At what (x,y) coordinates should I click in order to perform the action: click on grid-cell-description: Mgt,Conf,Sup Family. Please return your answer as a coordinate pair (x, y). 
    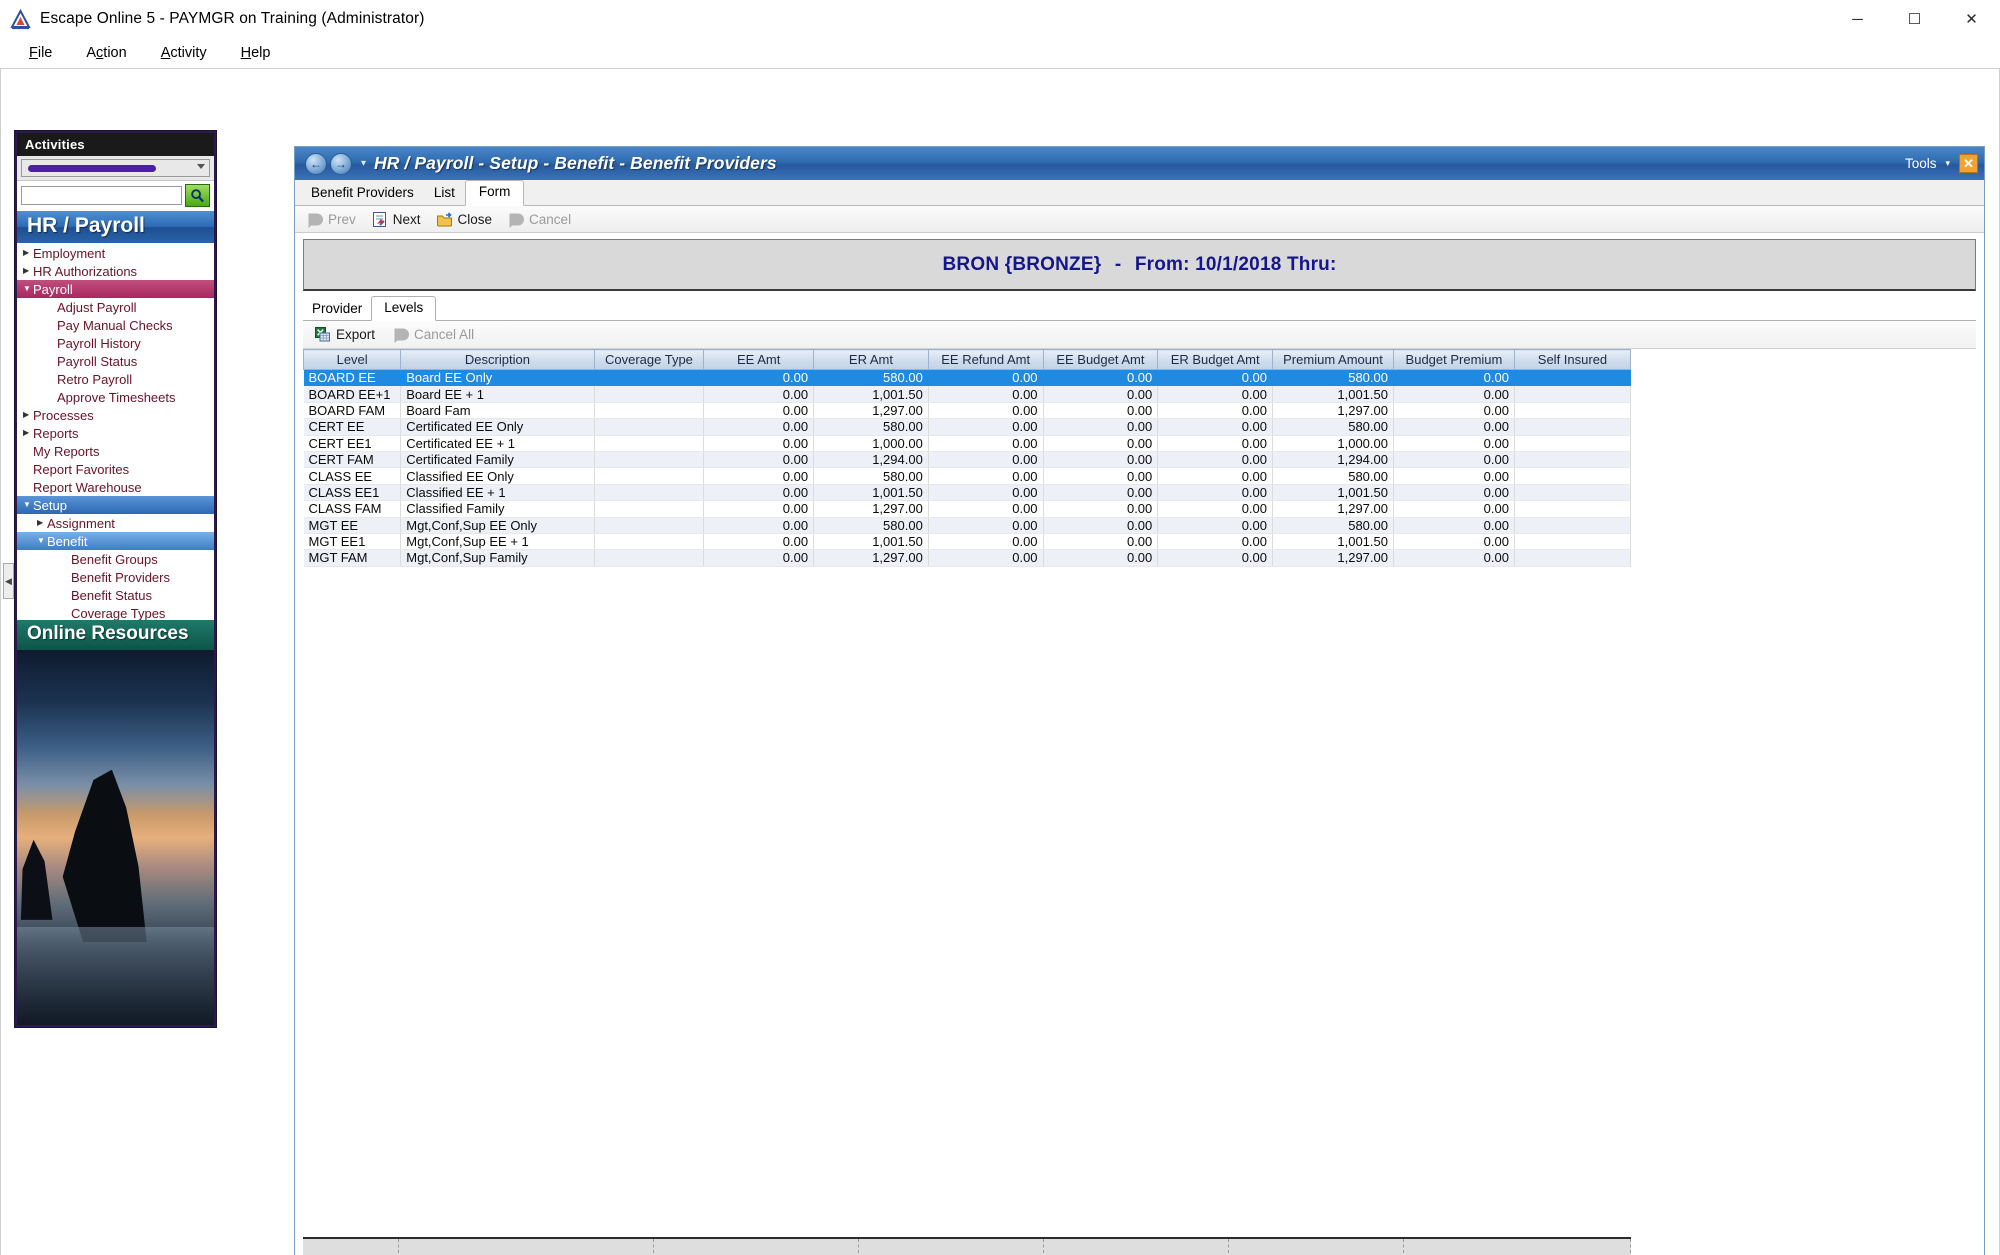
    Looking at the image, I should click on (497, 558).